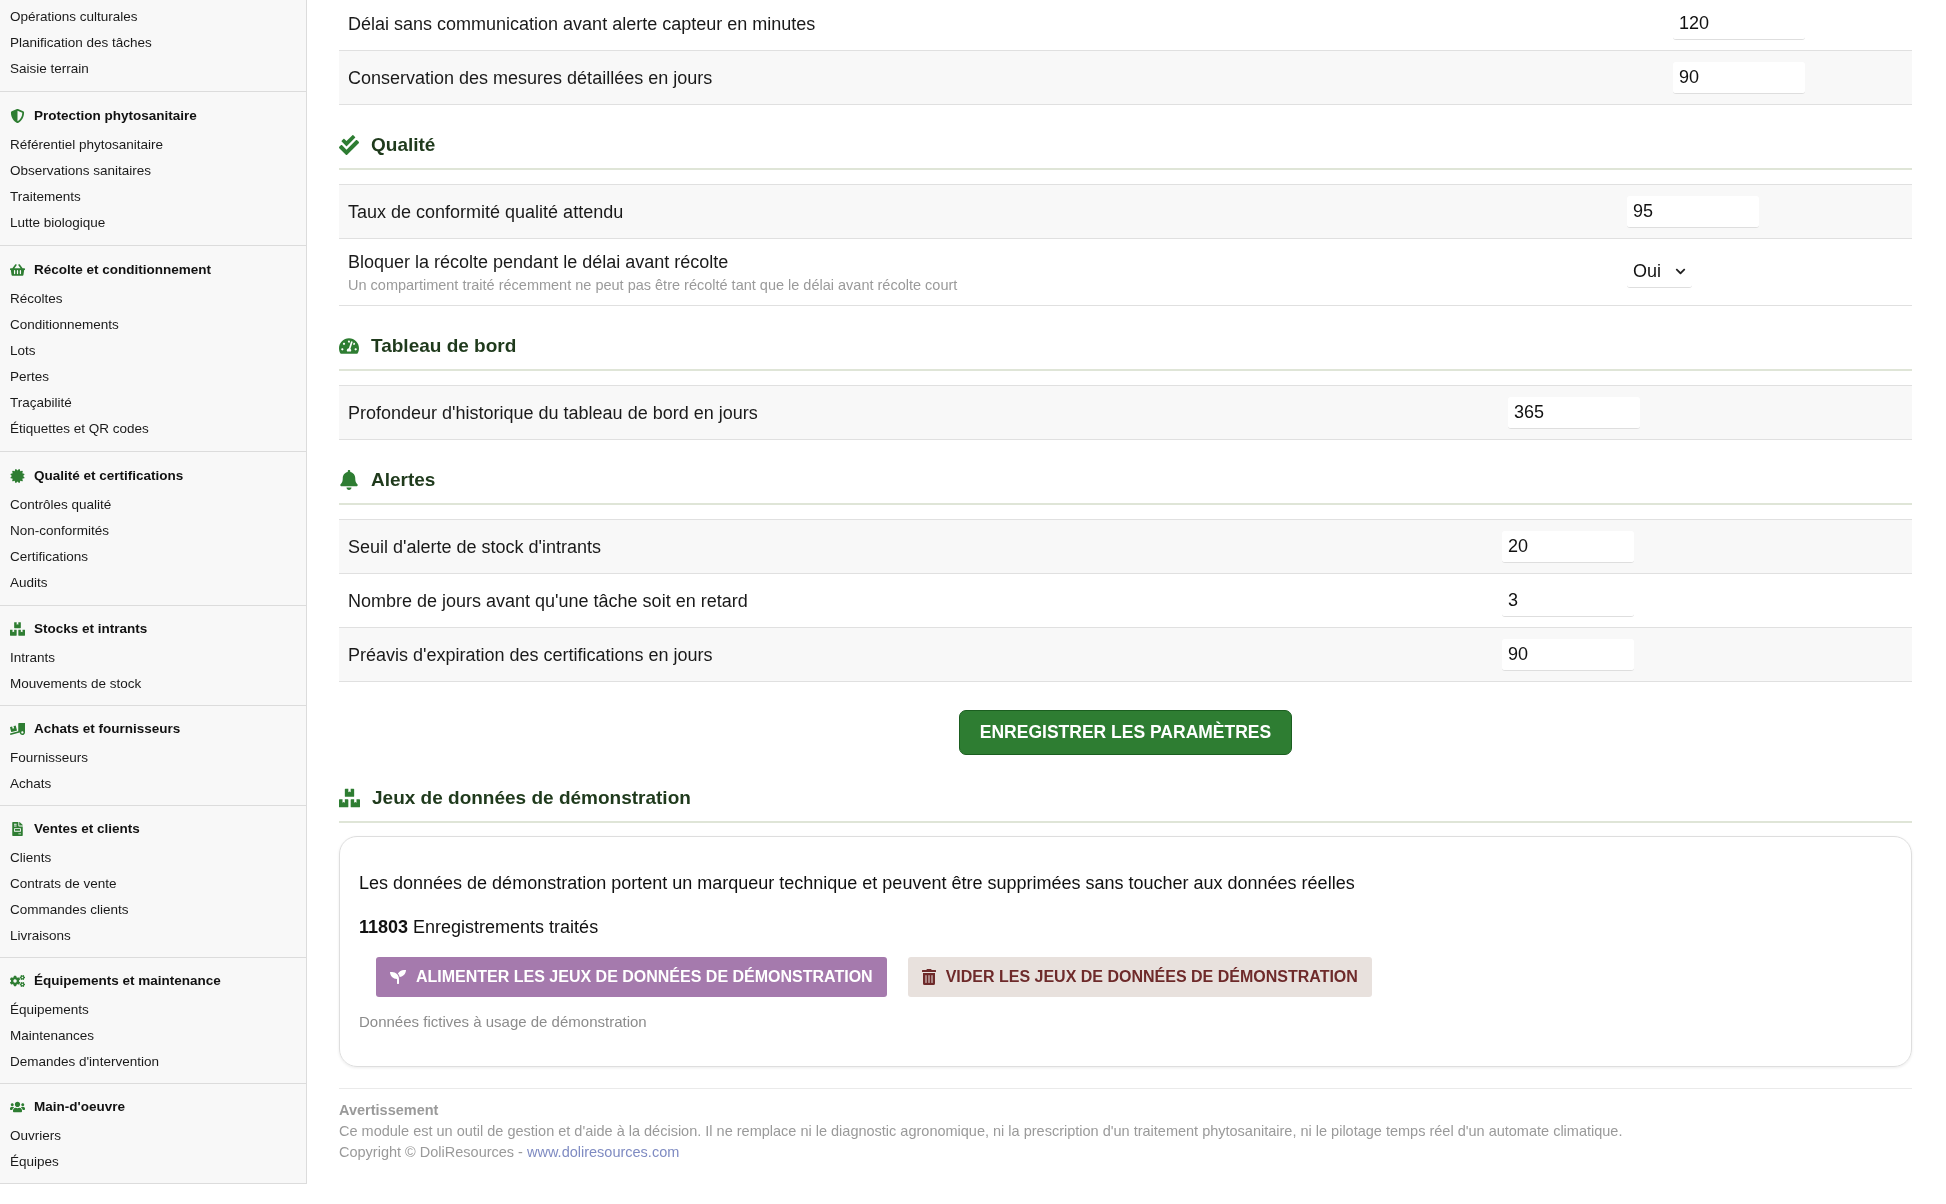 The height and width of the screenshot is (1204, 1946). I want to click on basket-icon, so click(17, 270).